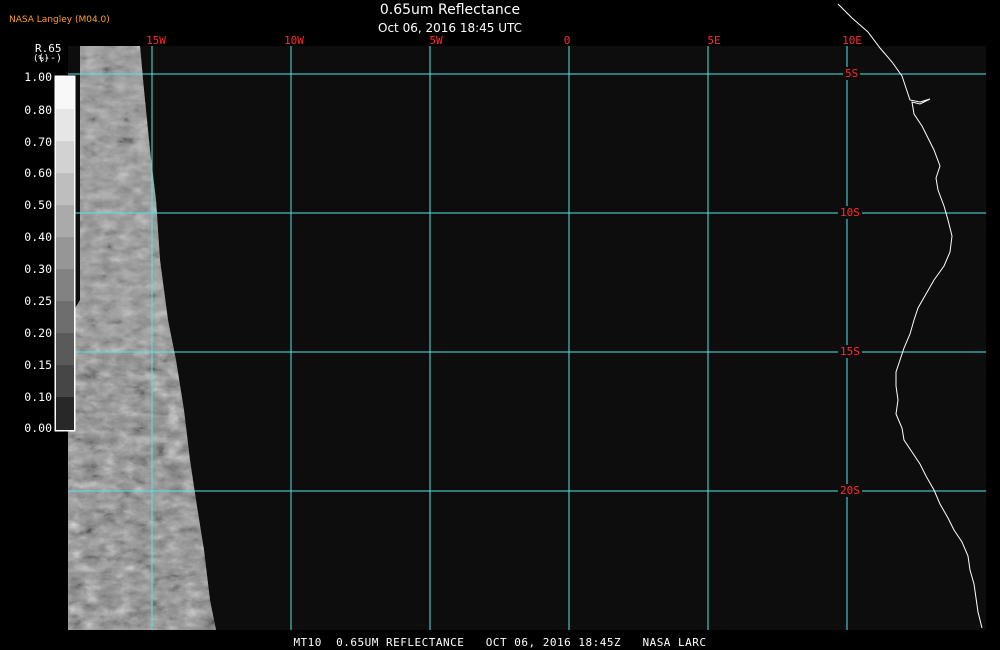 The height and width of the screenshot is (650, 1000). What do you see at coordinates (38, 205) in the screenshot?
I see `colorbar-tick: 0.50` at bounding box center [38, 205].